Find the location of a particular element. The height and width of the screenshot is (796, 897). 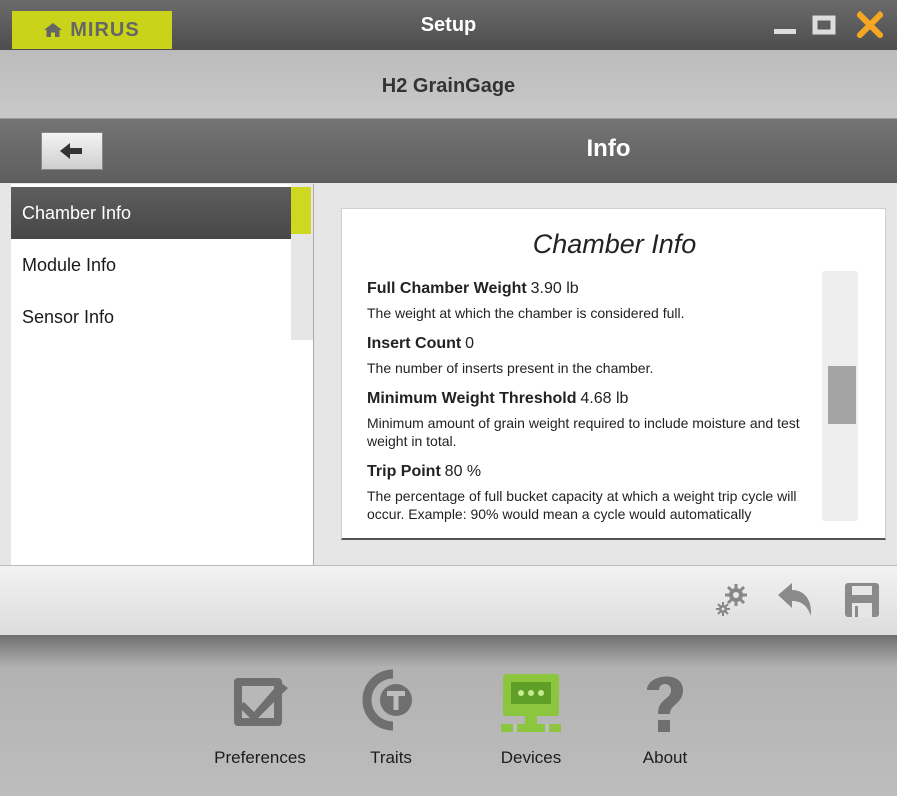

nav-about: About is located at coordinates (665, 714).